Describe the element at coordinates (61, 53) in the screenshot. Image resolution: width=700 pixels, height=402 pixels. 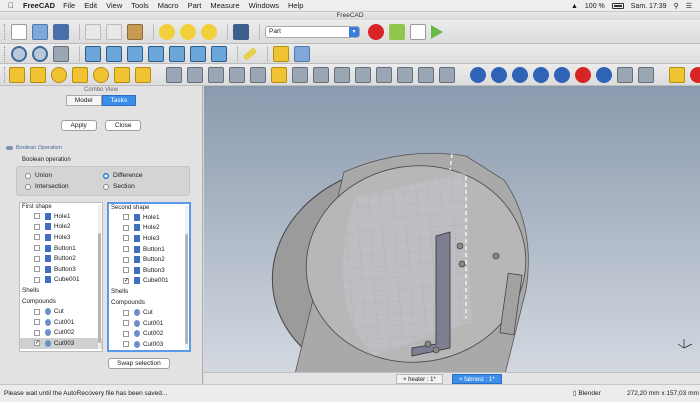
I see `draw-style-icon` at that location.